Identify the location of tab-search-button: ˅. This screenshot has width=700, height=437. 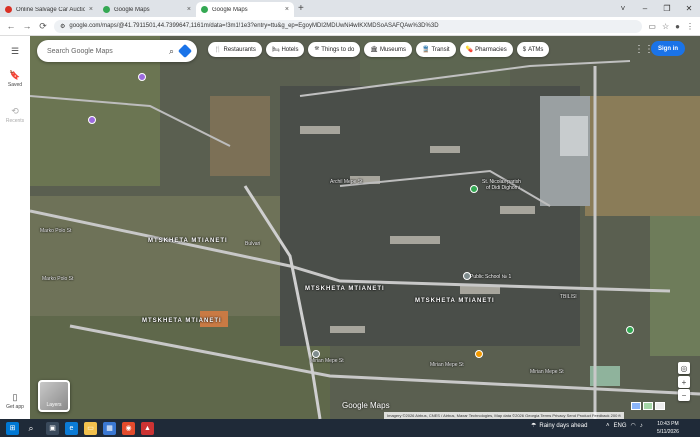
(623, 8).